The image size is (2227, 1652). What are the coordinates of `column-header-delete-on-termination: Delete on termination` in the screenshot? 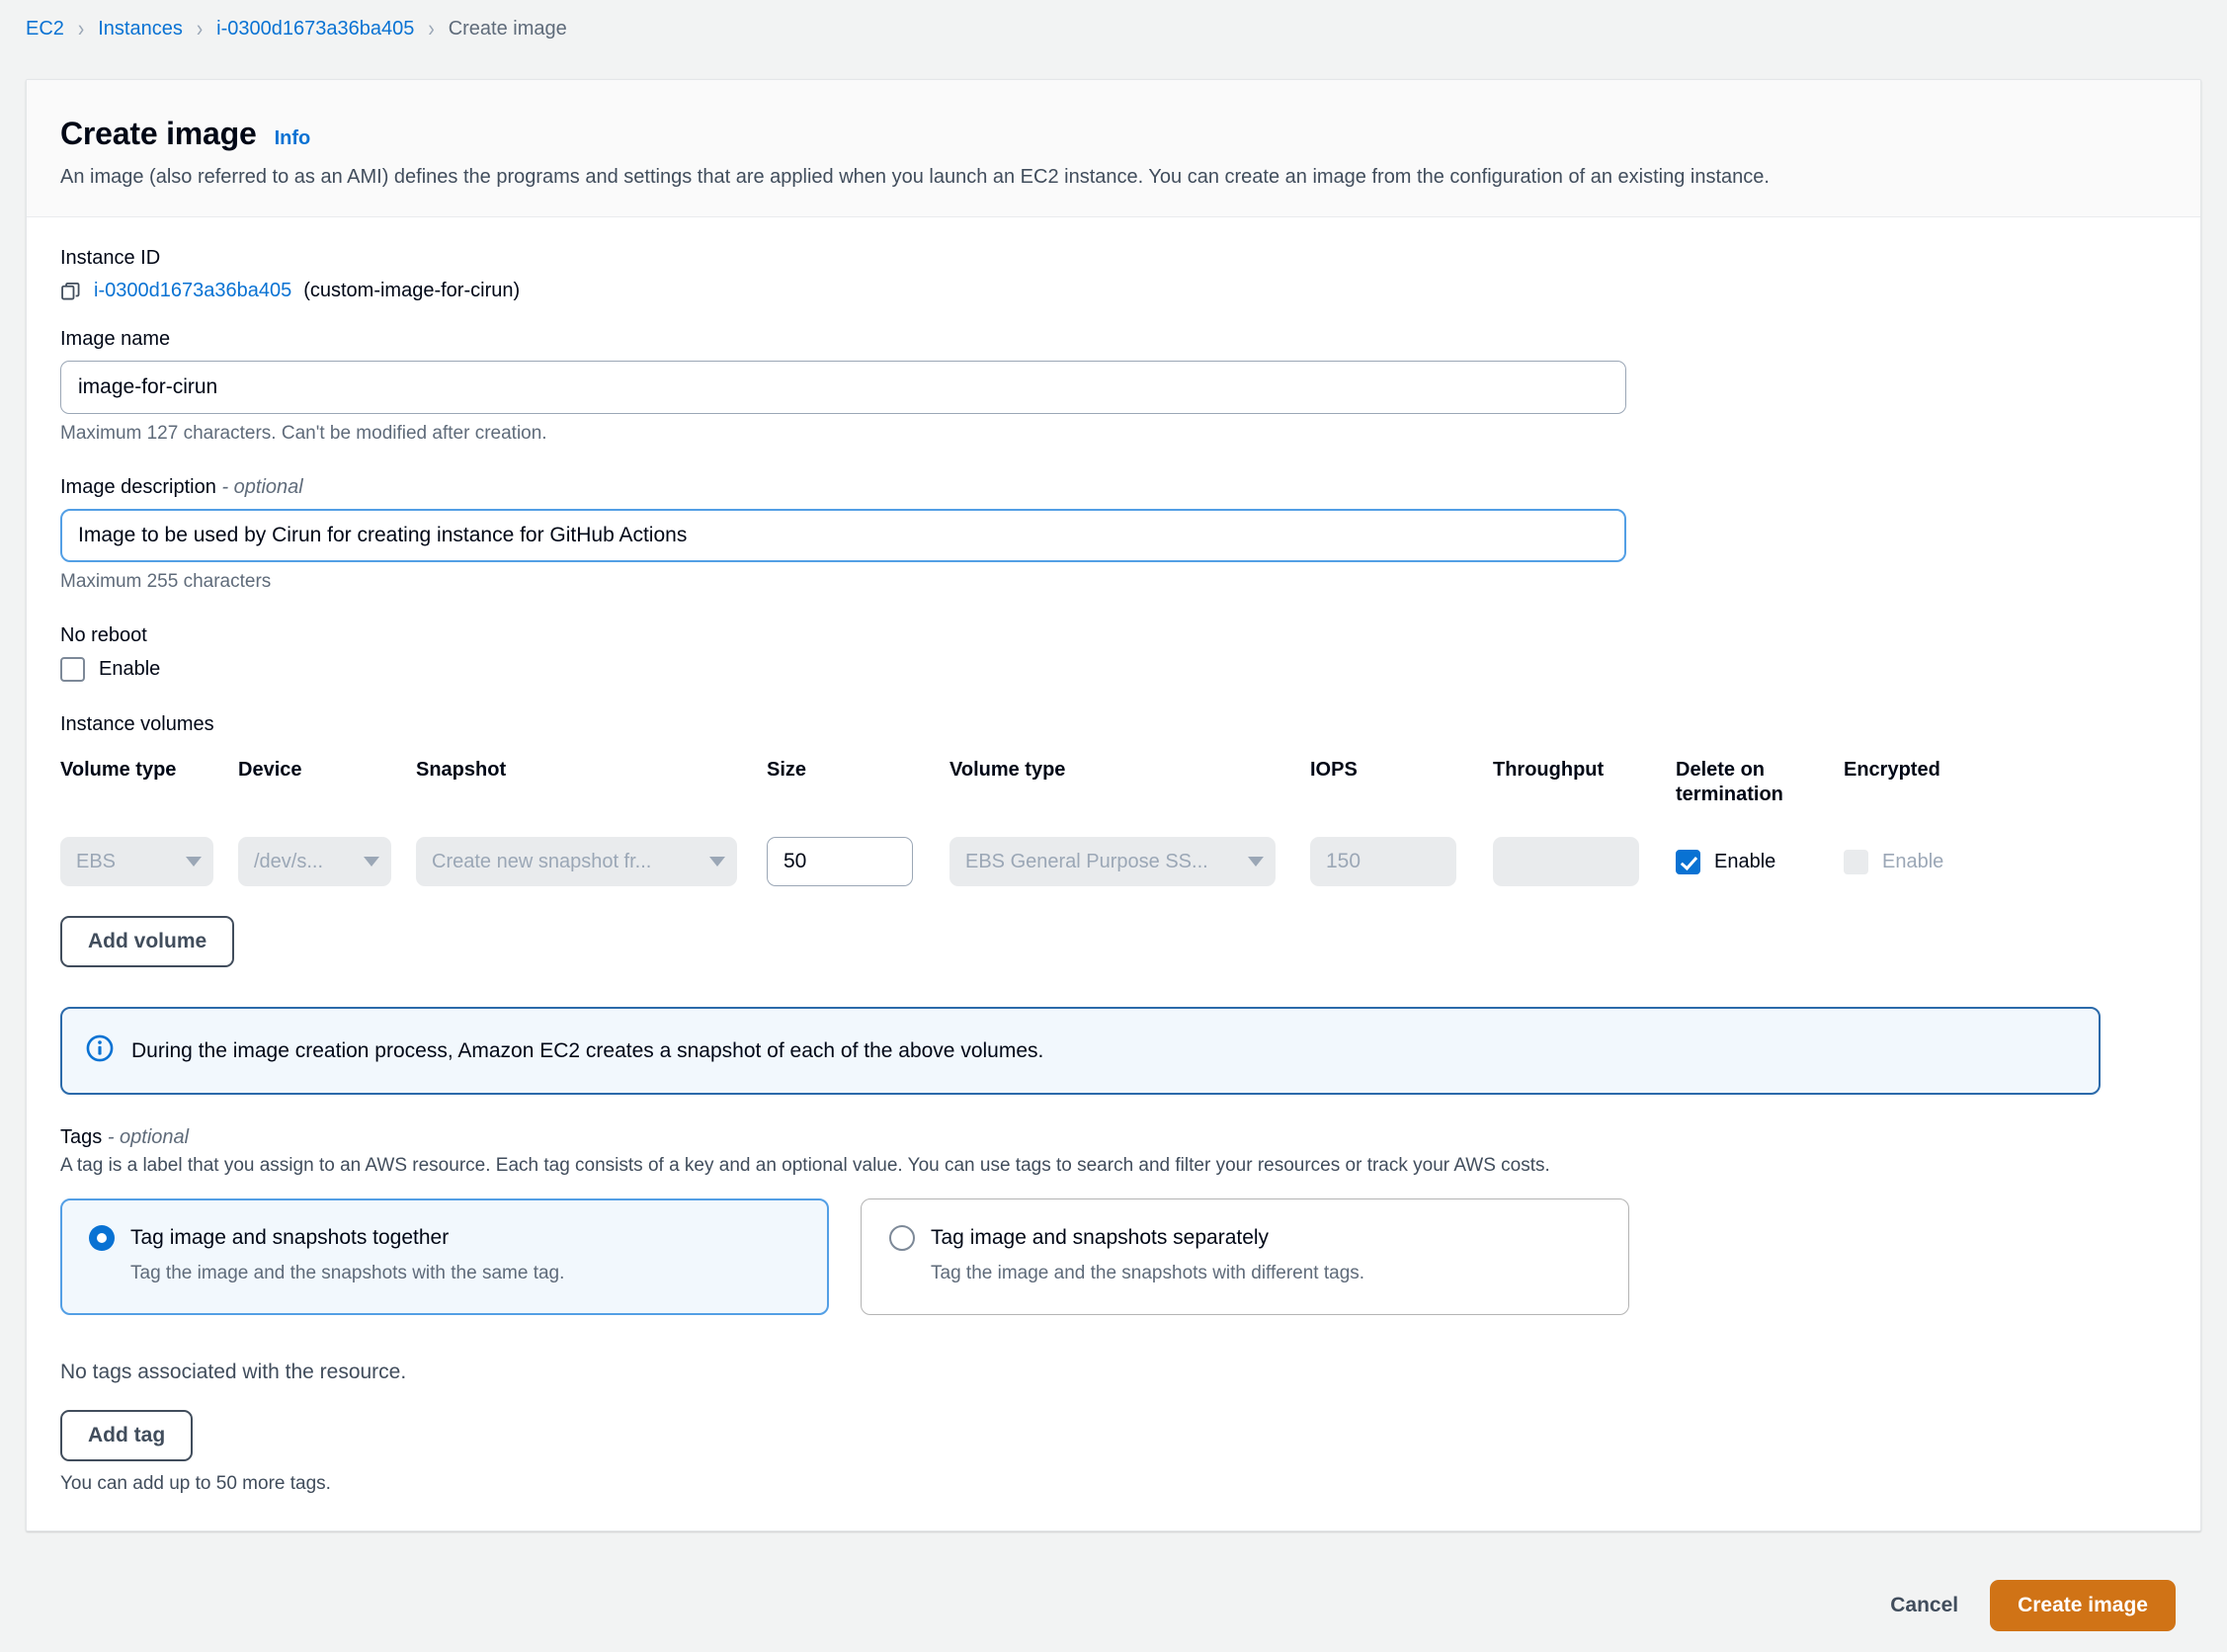 It's located at (1729, 782).